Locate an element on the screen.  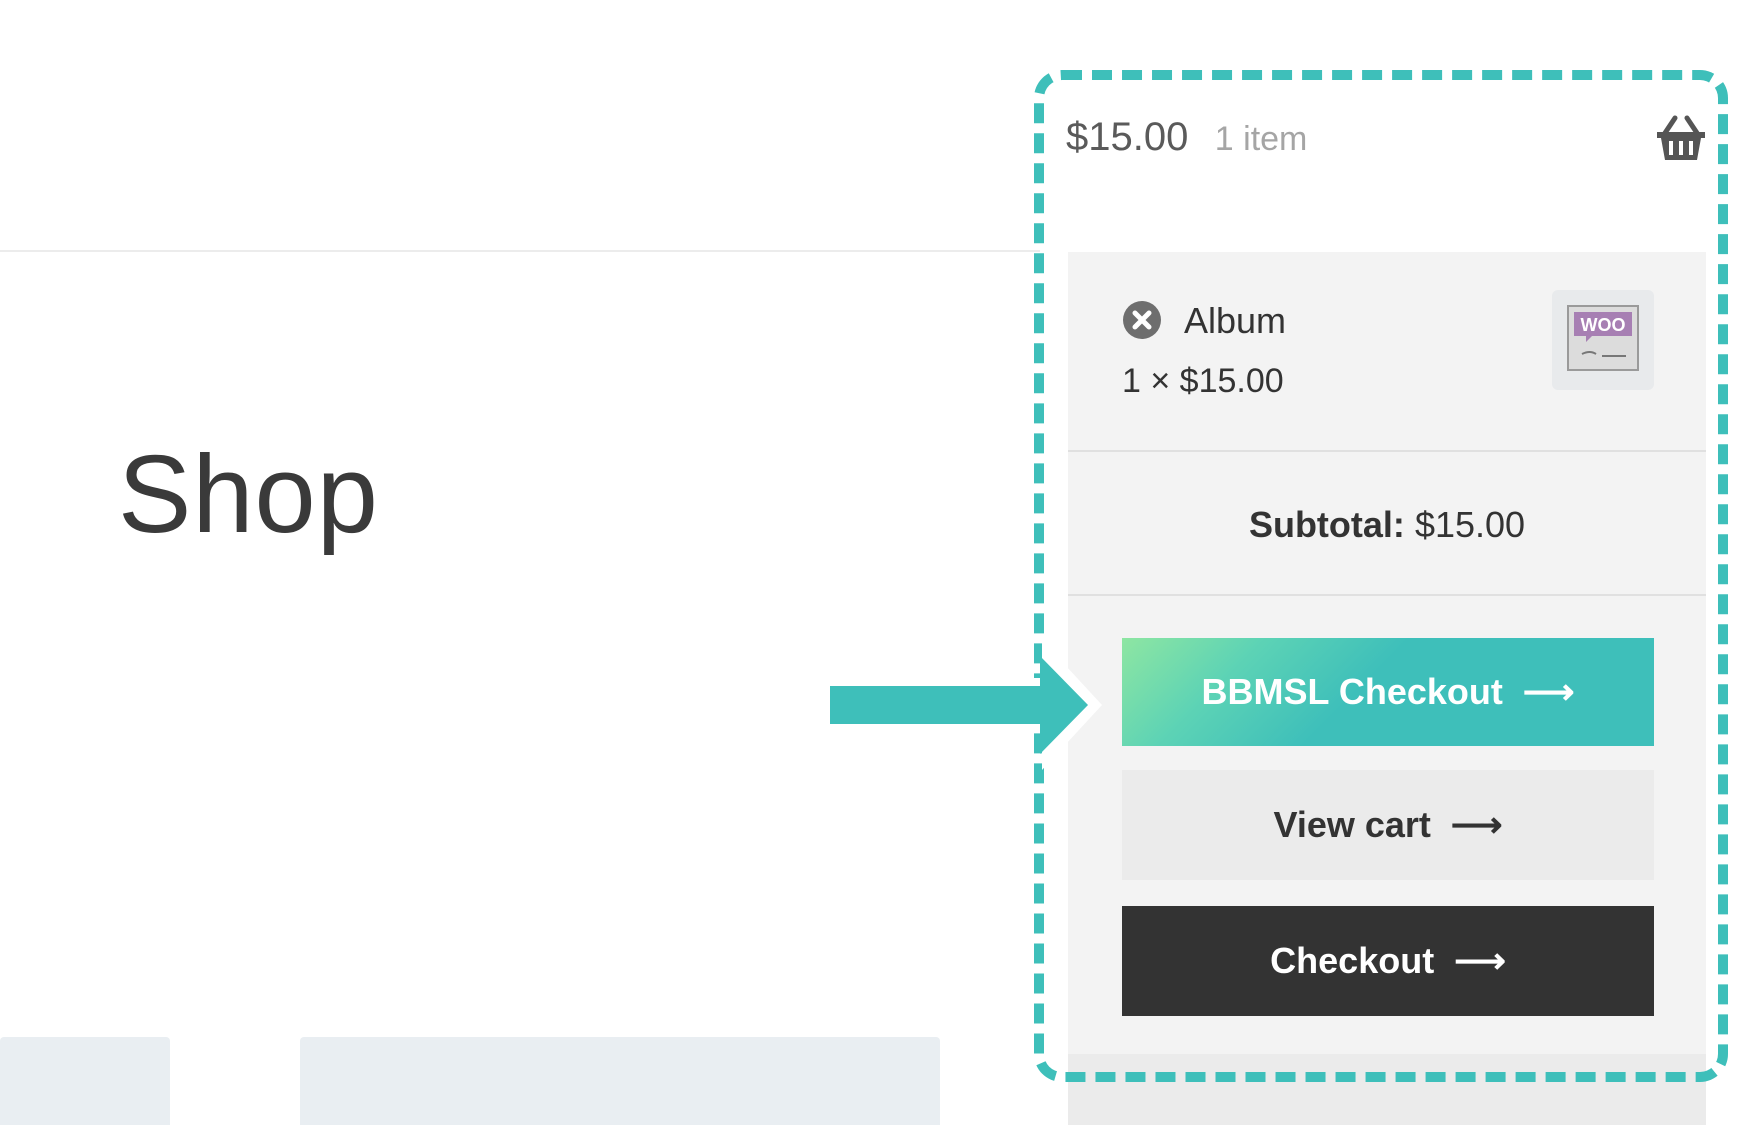
cart-summary-link: $15.00 1 item is located at coordinates (1186, 145).